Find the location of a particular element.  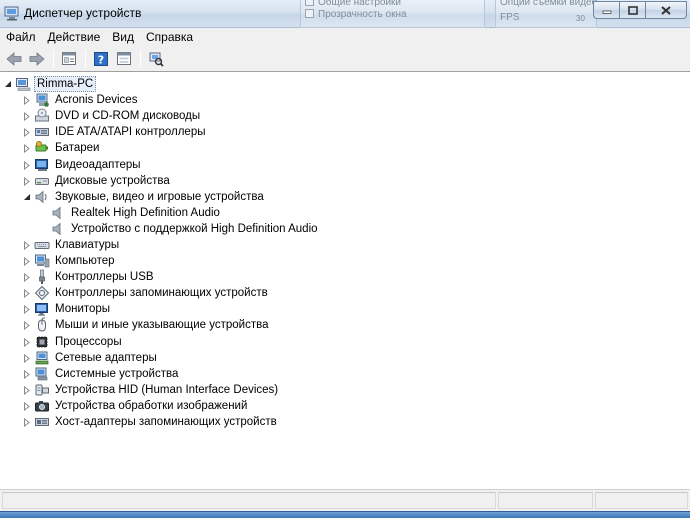

hid-icon is located at coordinates (42, 390).